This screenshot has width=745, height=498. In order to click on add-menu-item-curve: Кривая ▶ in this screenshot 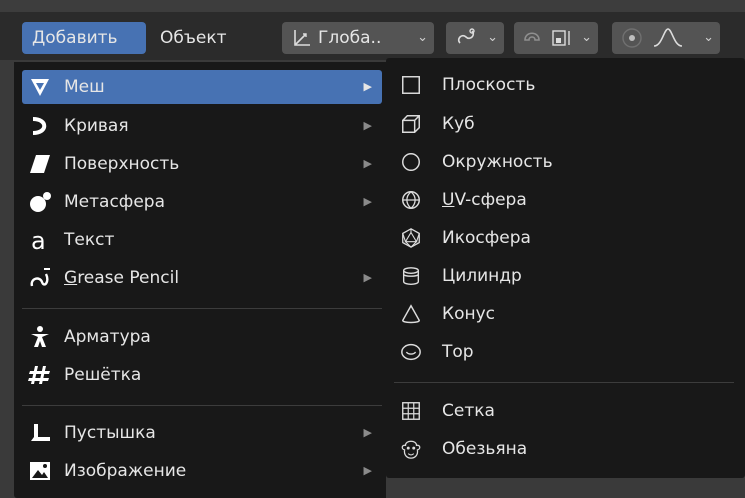, I will do `click(202, 126)`.